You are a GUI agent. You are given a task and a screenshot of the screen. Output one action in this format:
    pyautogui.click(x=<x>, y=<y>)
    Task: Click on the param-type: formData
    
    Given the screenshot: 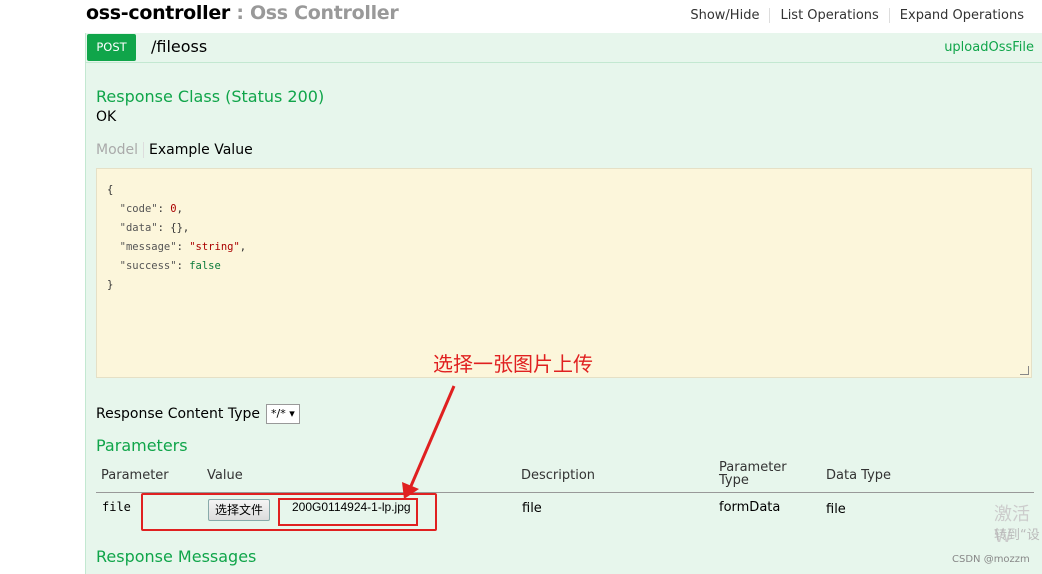 What is the action you would take?
    pyautogui.click(x=750, y=507)
    